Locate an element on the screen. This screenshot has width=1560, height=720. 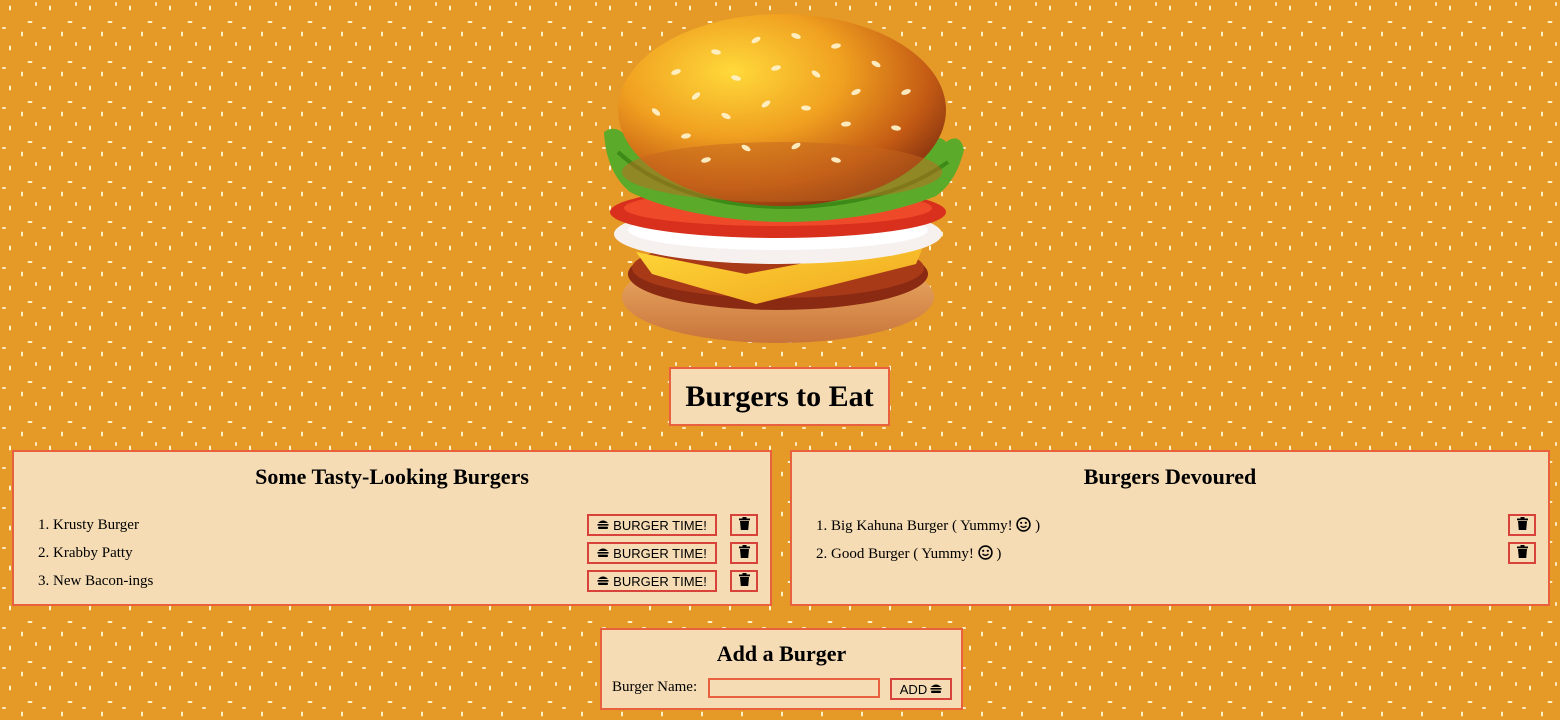
hamburger-illustration-icon is located at coordinates (784, 178).